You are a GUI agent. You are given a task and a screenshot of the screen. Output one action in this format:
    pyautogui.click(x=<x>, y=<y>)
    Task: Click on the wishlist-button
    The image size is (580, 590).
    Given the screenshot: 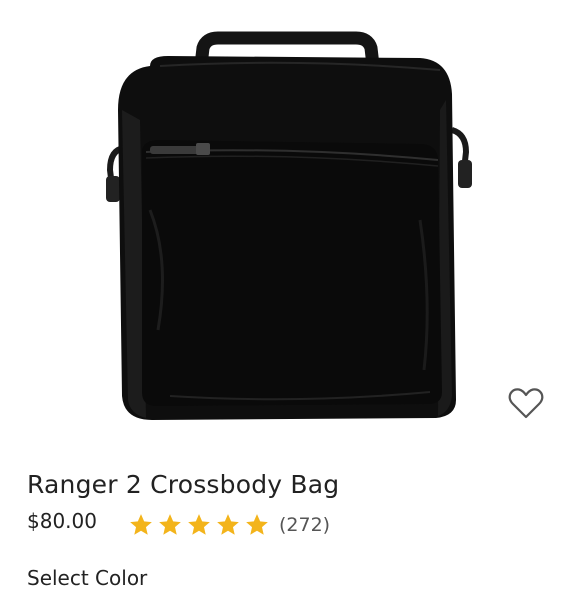 What is the action you would take?
    pyautogui.click(x=526, y=404)
    